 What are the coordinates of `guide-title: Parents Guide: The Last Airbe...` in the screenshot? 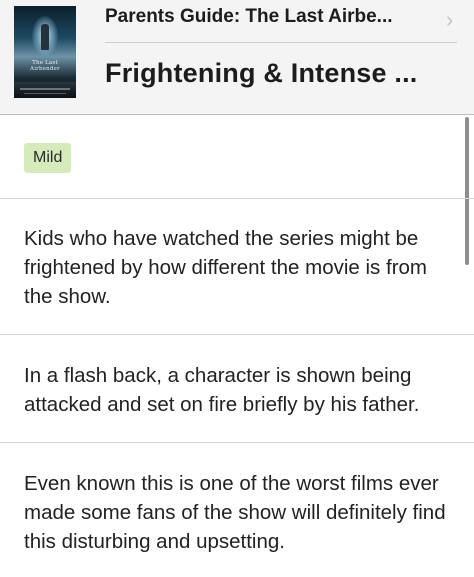 It's located at (270, 17).